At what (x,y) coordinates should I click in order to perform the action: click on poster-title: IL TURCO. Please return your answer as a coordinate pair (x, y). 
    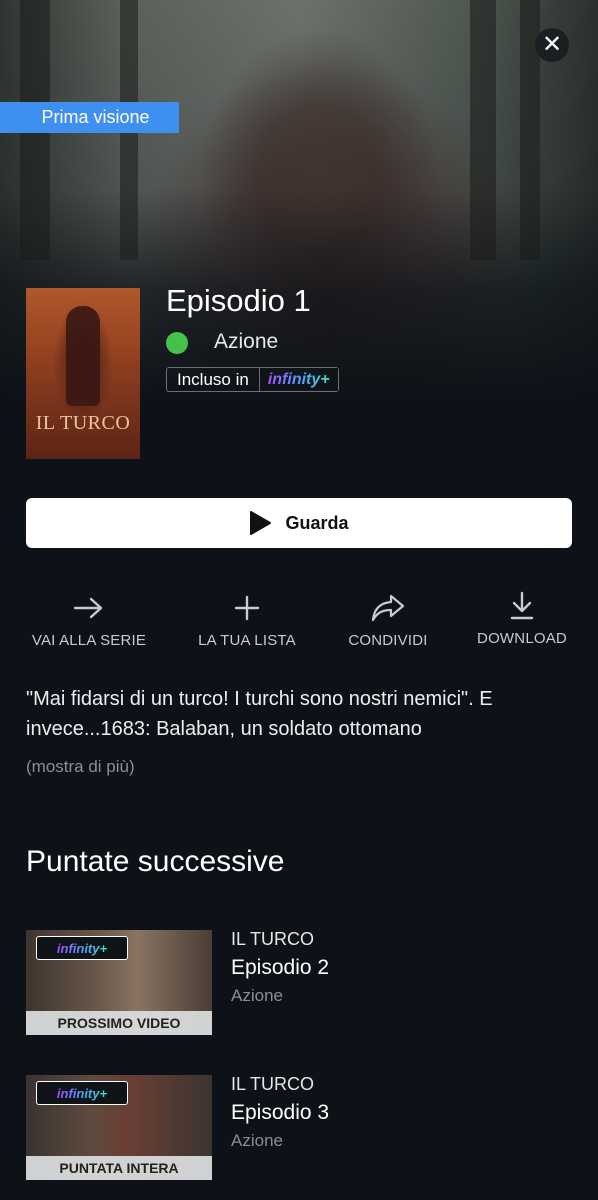
    Looking at the image, I should click on (83, 423).